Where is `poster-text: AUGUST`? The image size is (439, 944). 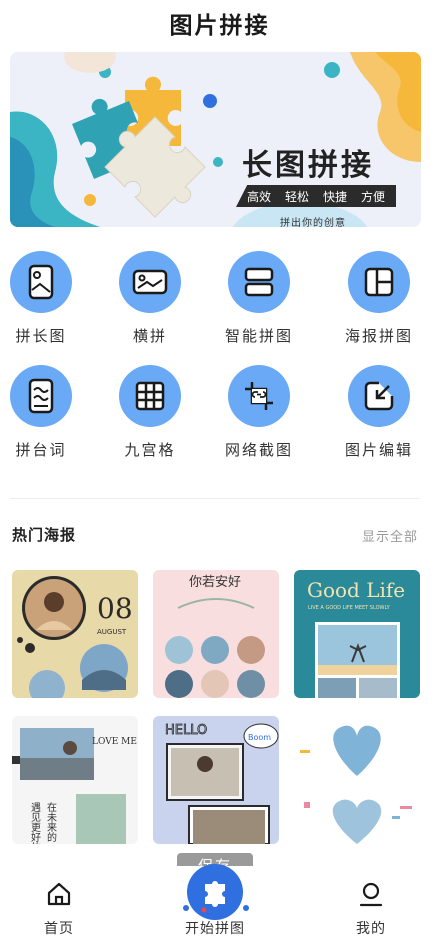
poster-text: AUGUST is located at coordinates (112, 632).